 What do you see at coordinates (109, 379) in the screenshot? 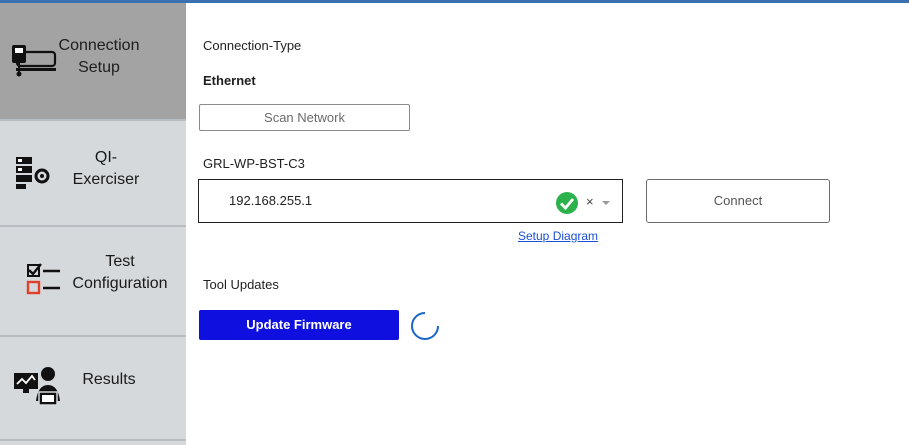
I see `sidebar-item-label: Results` at bounding box center [109, 379].